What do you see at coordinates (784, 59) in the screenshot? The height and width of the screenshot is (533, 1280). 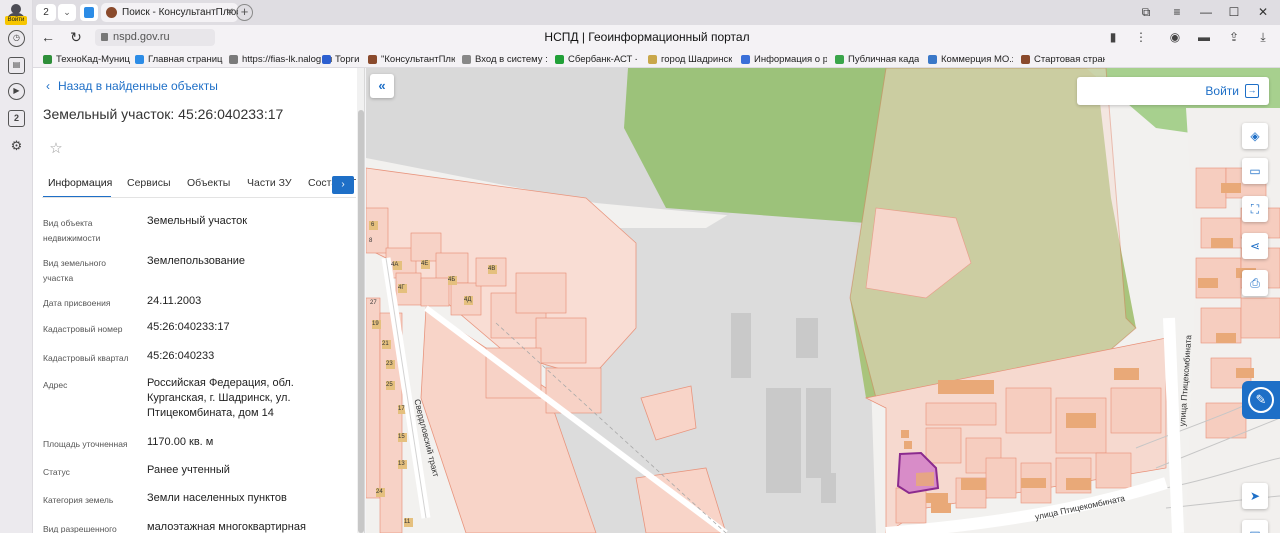 I see `bookmark-item: Информация о р` at bounding box center [784, 59].